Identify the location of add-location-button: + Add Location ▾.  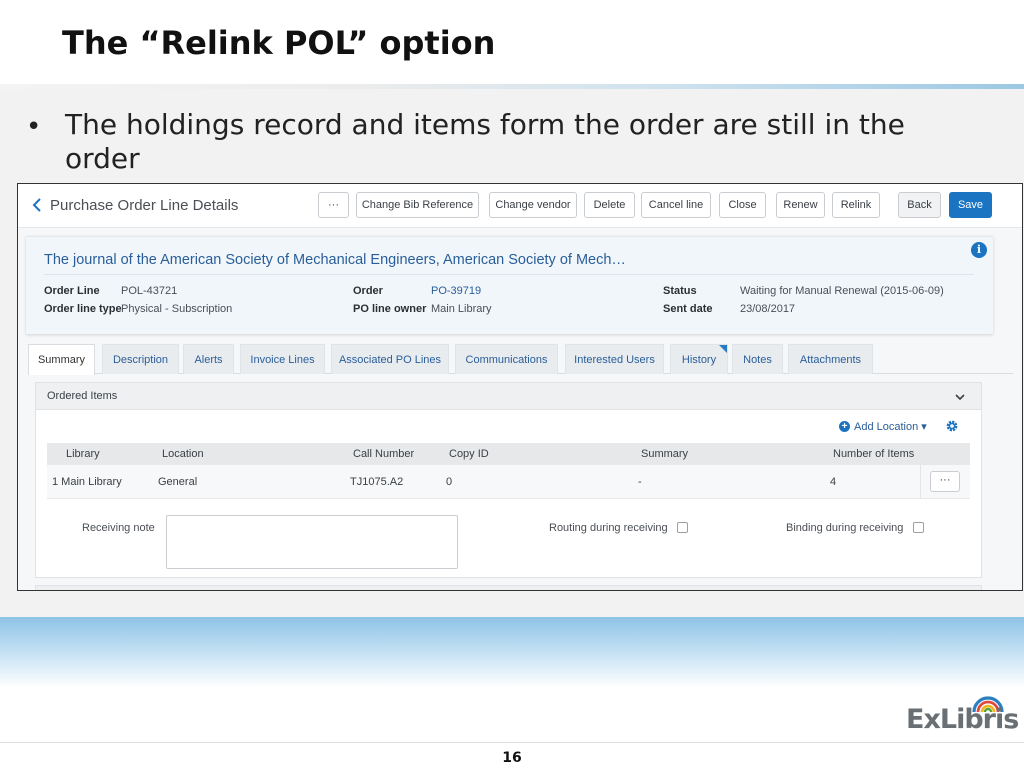
(883, 426).